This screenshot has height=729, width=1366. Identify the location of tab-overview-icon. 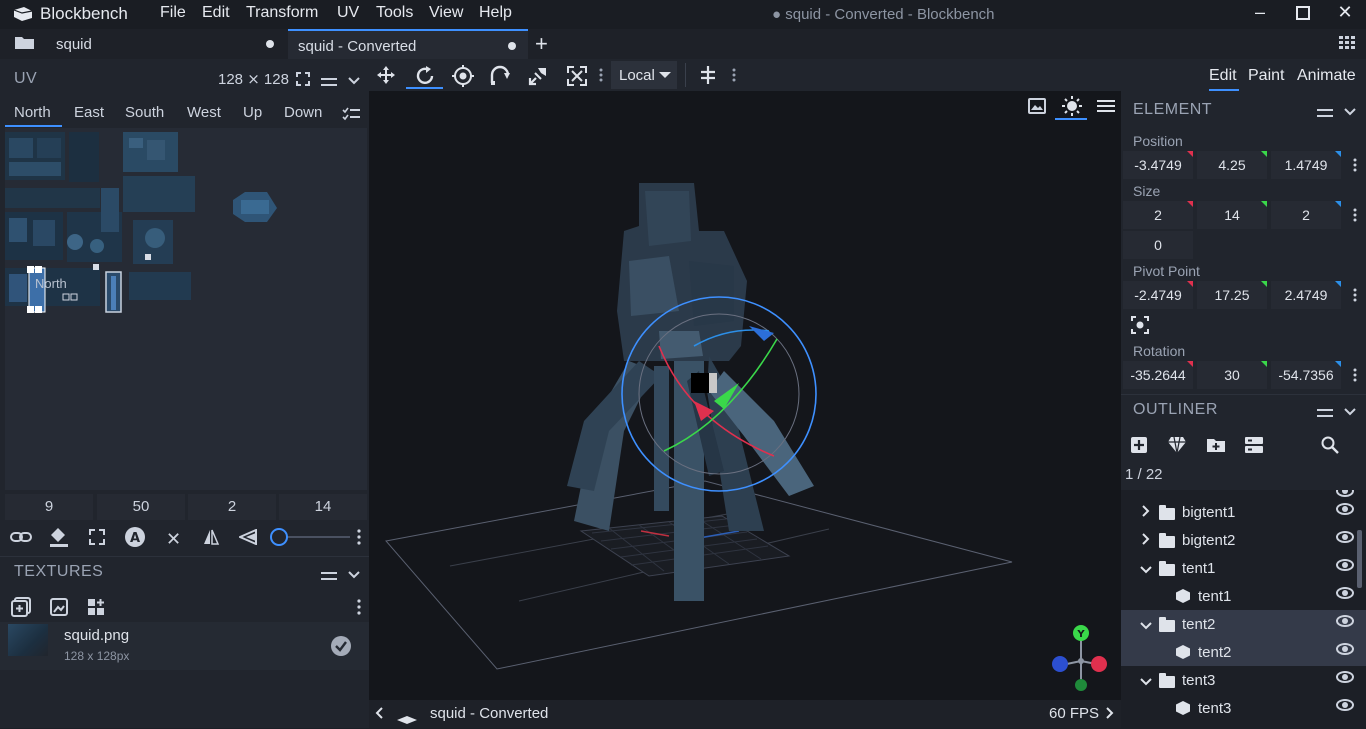
(1347, 43).